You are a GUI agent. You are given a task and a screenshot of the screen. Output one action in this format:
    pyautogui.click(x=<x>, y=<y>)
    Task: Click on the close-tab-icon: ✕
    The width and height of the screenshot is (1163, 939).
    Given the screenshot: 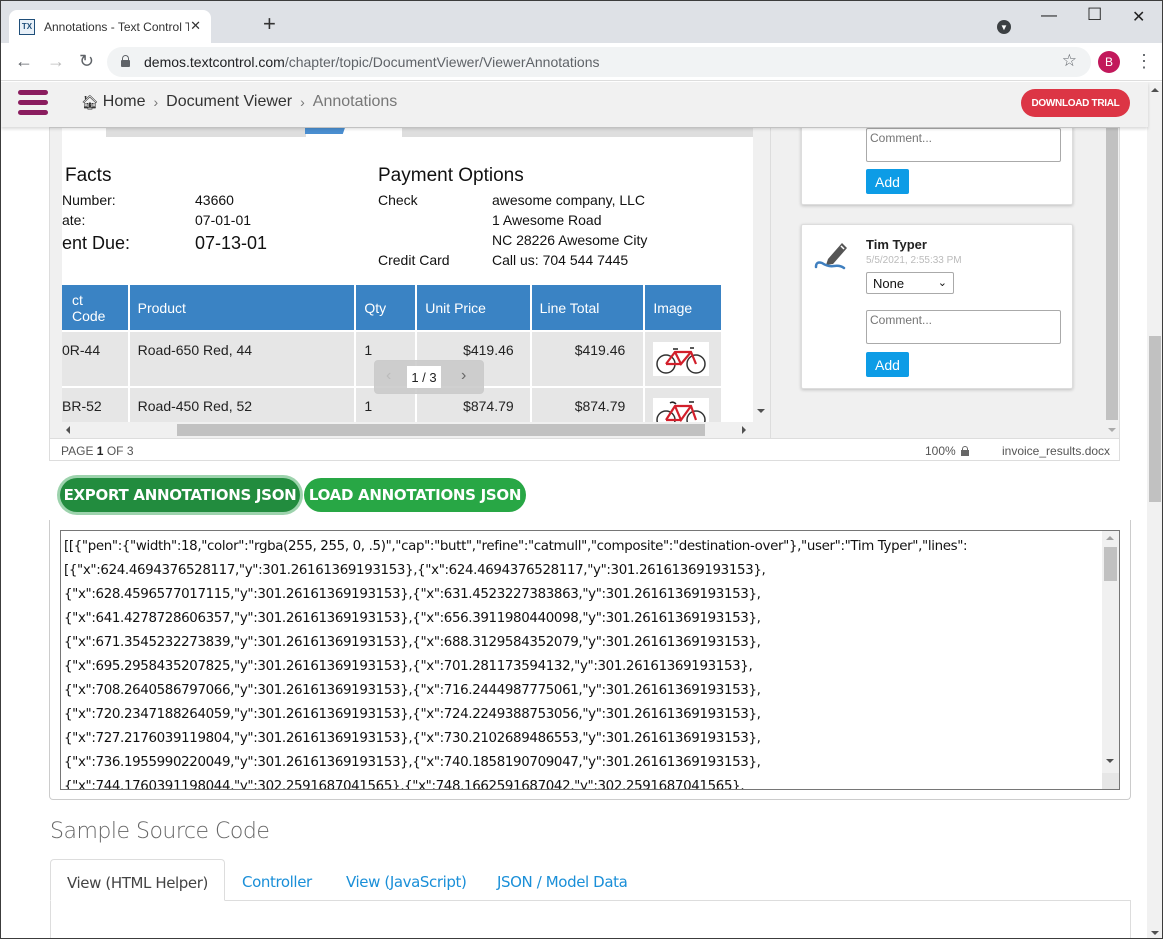 What is the action you would take?
    pyautogui.click(x=195, y=26)
    